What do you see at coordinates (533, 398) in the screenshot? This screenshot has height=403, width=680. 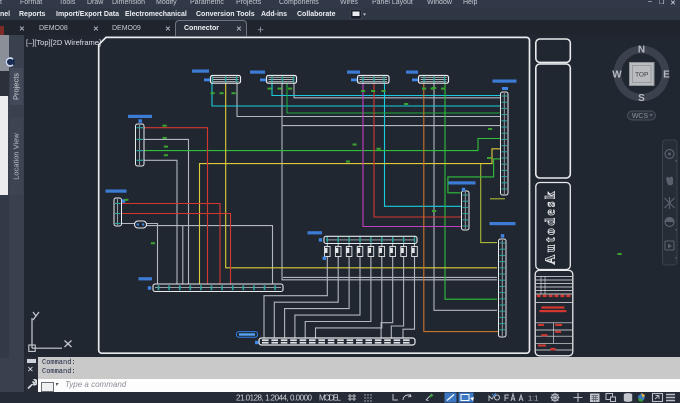 I see `svg-text: 1:1` at bounding box center [533, 398].